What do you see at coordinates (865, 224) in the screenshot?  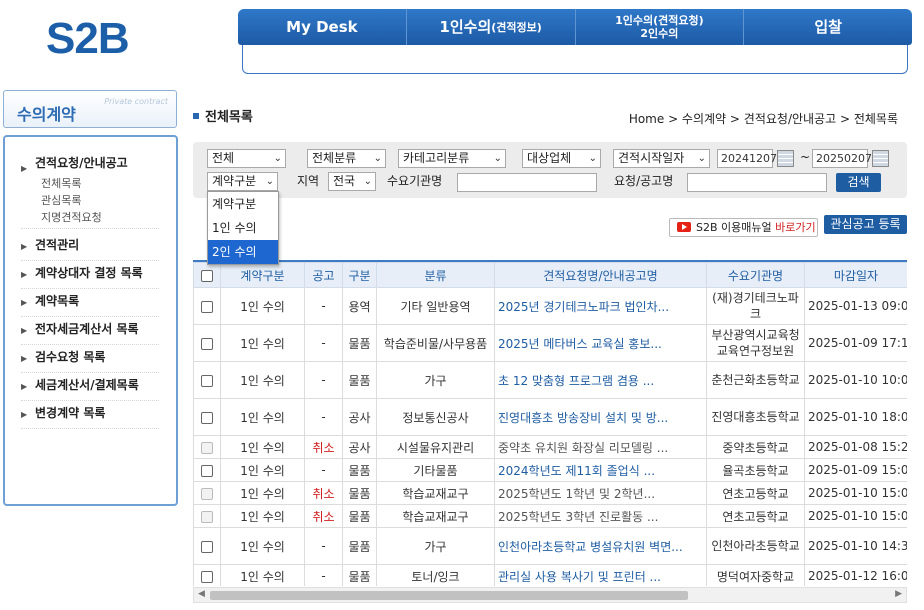 I see `register-interest-button: 관심공고 등록` at bounding box center [865, 224].